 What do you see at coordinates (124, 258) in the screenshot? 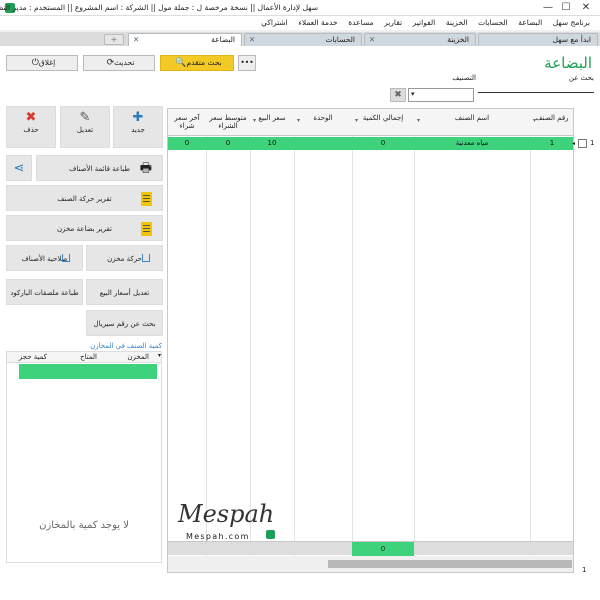
I see `store-movement-button: حركة مخزن` at bounding box center [124, 258].